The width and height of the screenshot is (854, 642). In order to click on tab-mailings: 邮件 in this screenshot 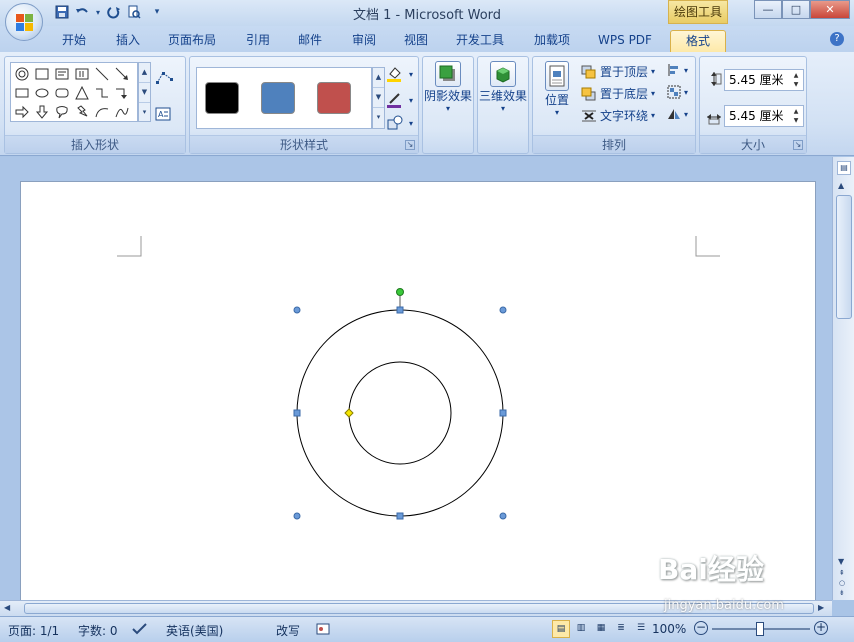, I will do `click(310, 41)`.